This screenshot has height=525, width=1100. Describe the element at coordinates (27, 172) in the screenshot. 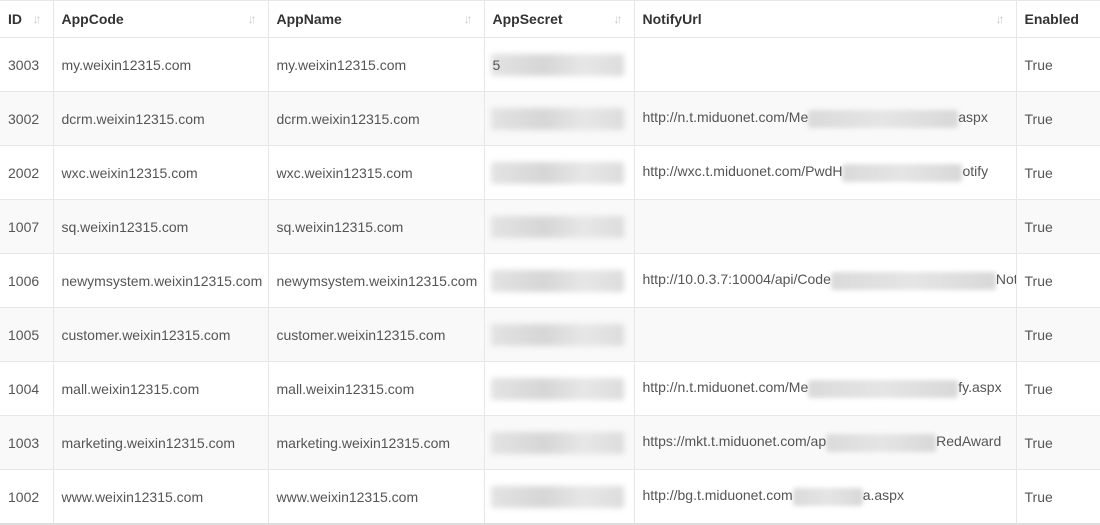

I see `cell-id: 2002` at that location.